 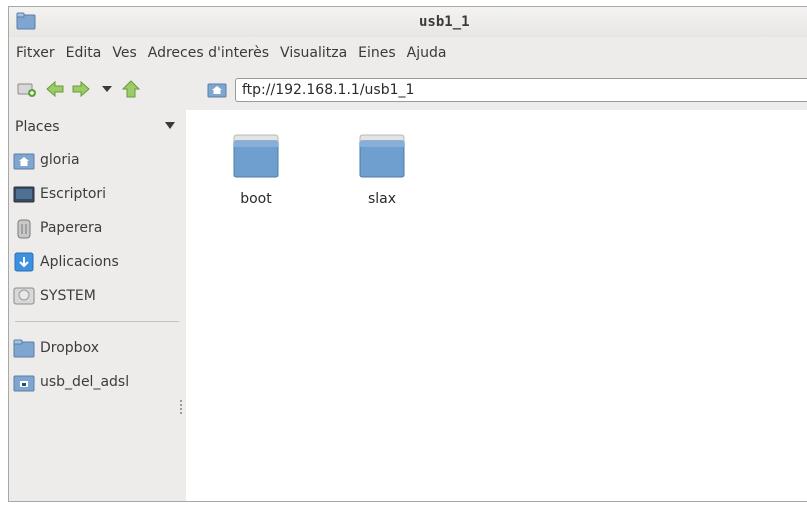 I want to click on file-item-boot: boot, so click(x=256, y=169).